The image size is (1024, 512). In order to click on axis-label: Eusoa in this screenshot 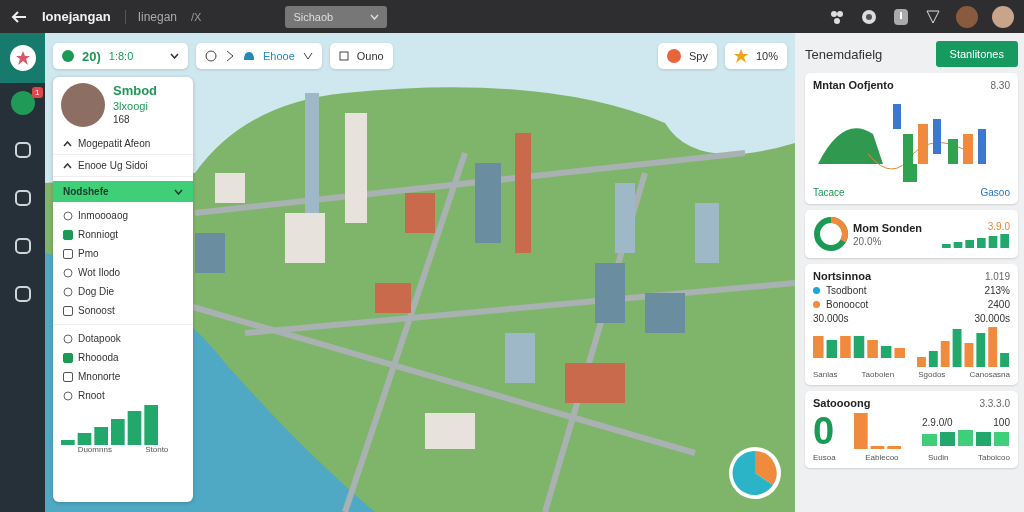, I will do `click(824, 457)`.